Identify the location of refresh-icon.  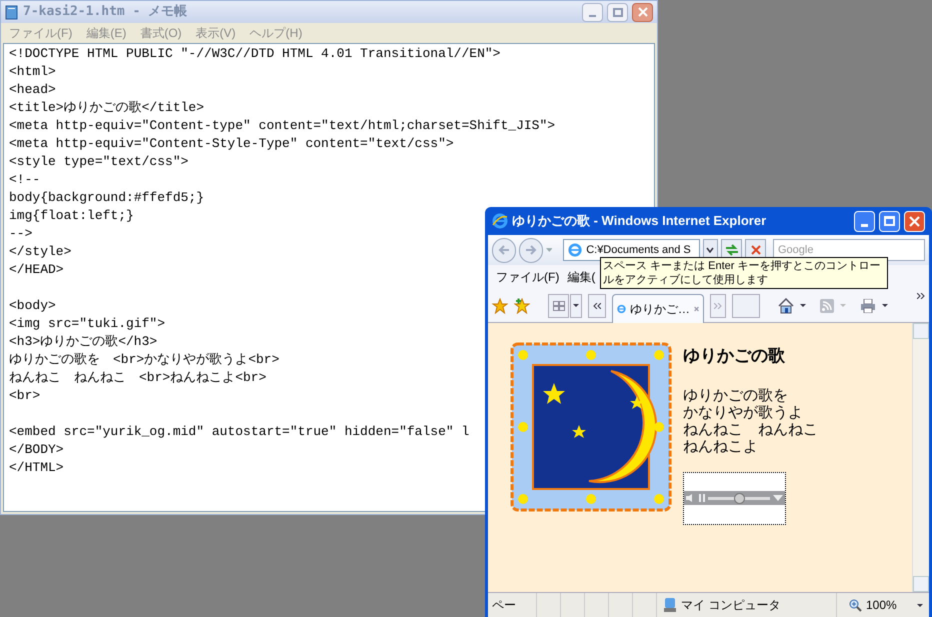
(731, 250).